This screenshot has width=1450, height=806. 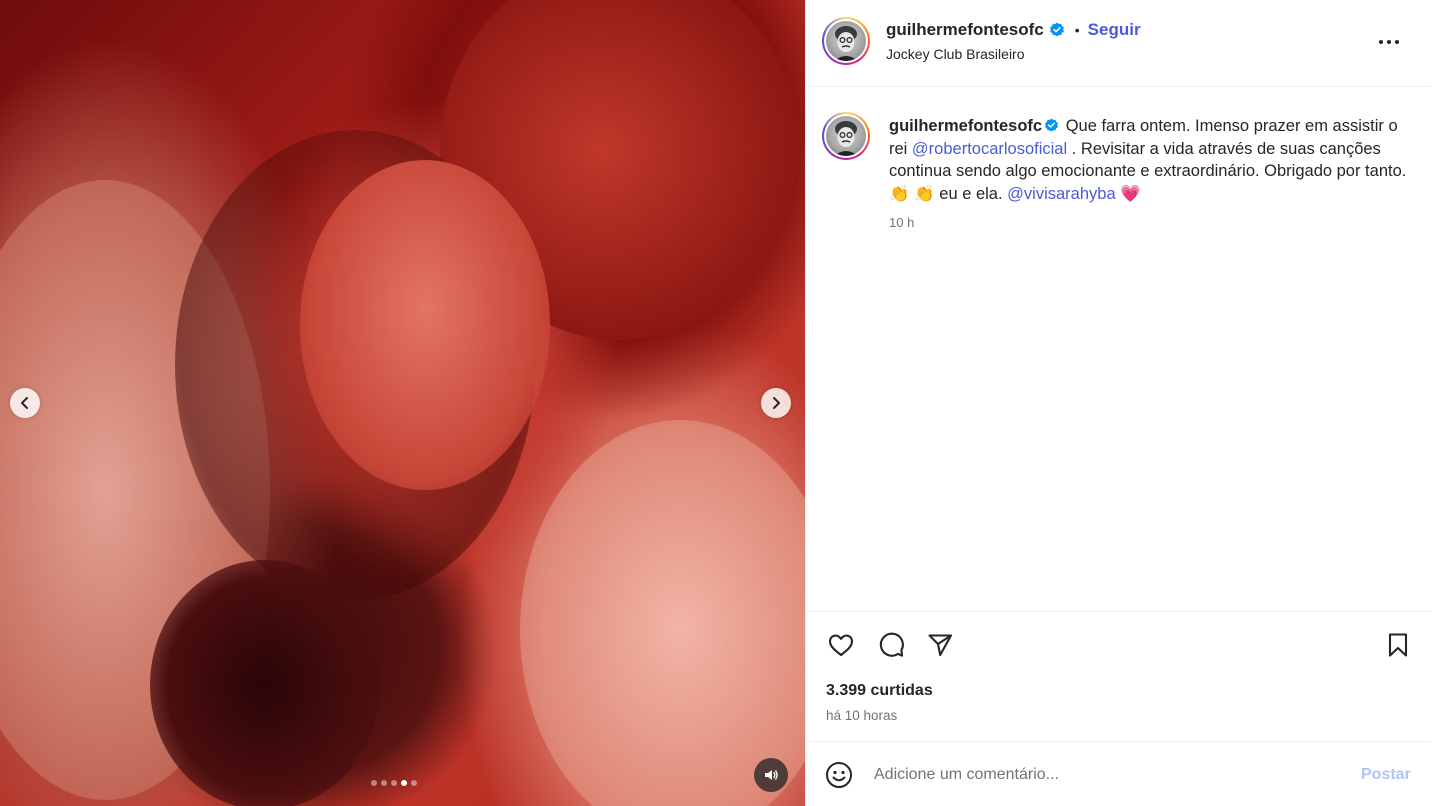 What do you see at coordinates (965, 30) in the screenshot?
I see `header-username: guilhermefontesofc` at bounding box center [965, 30].